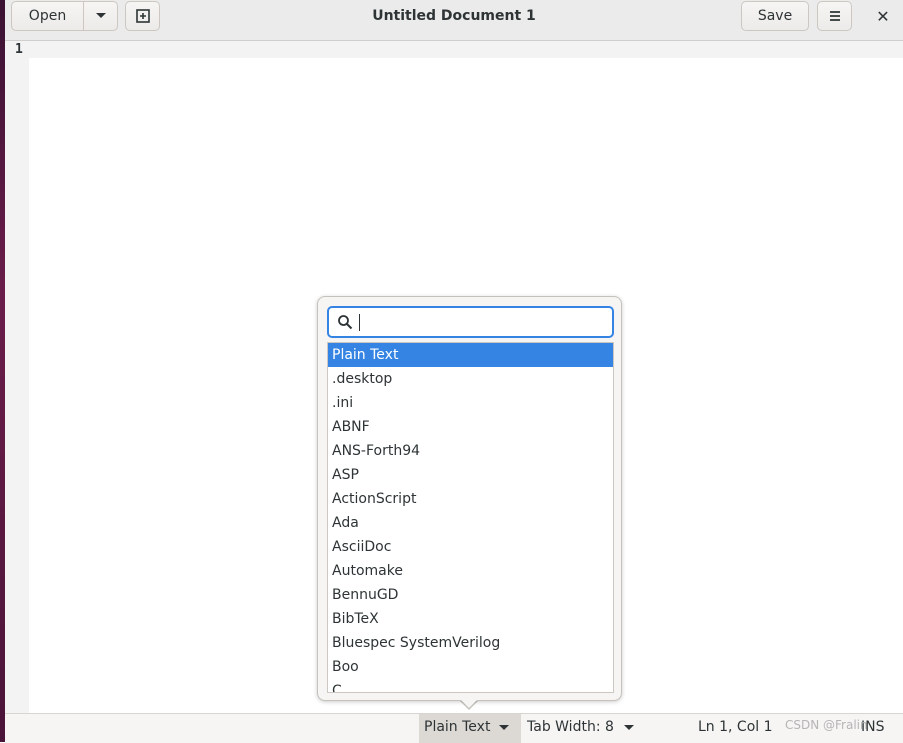  Describe the element at coordinates (470, 571) in the screenshot. I see `language-list-item: Automake` at that location.